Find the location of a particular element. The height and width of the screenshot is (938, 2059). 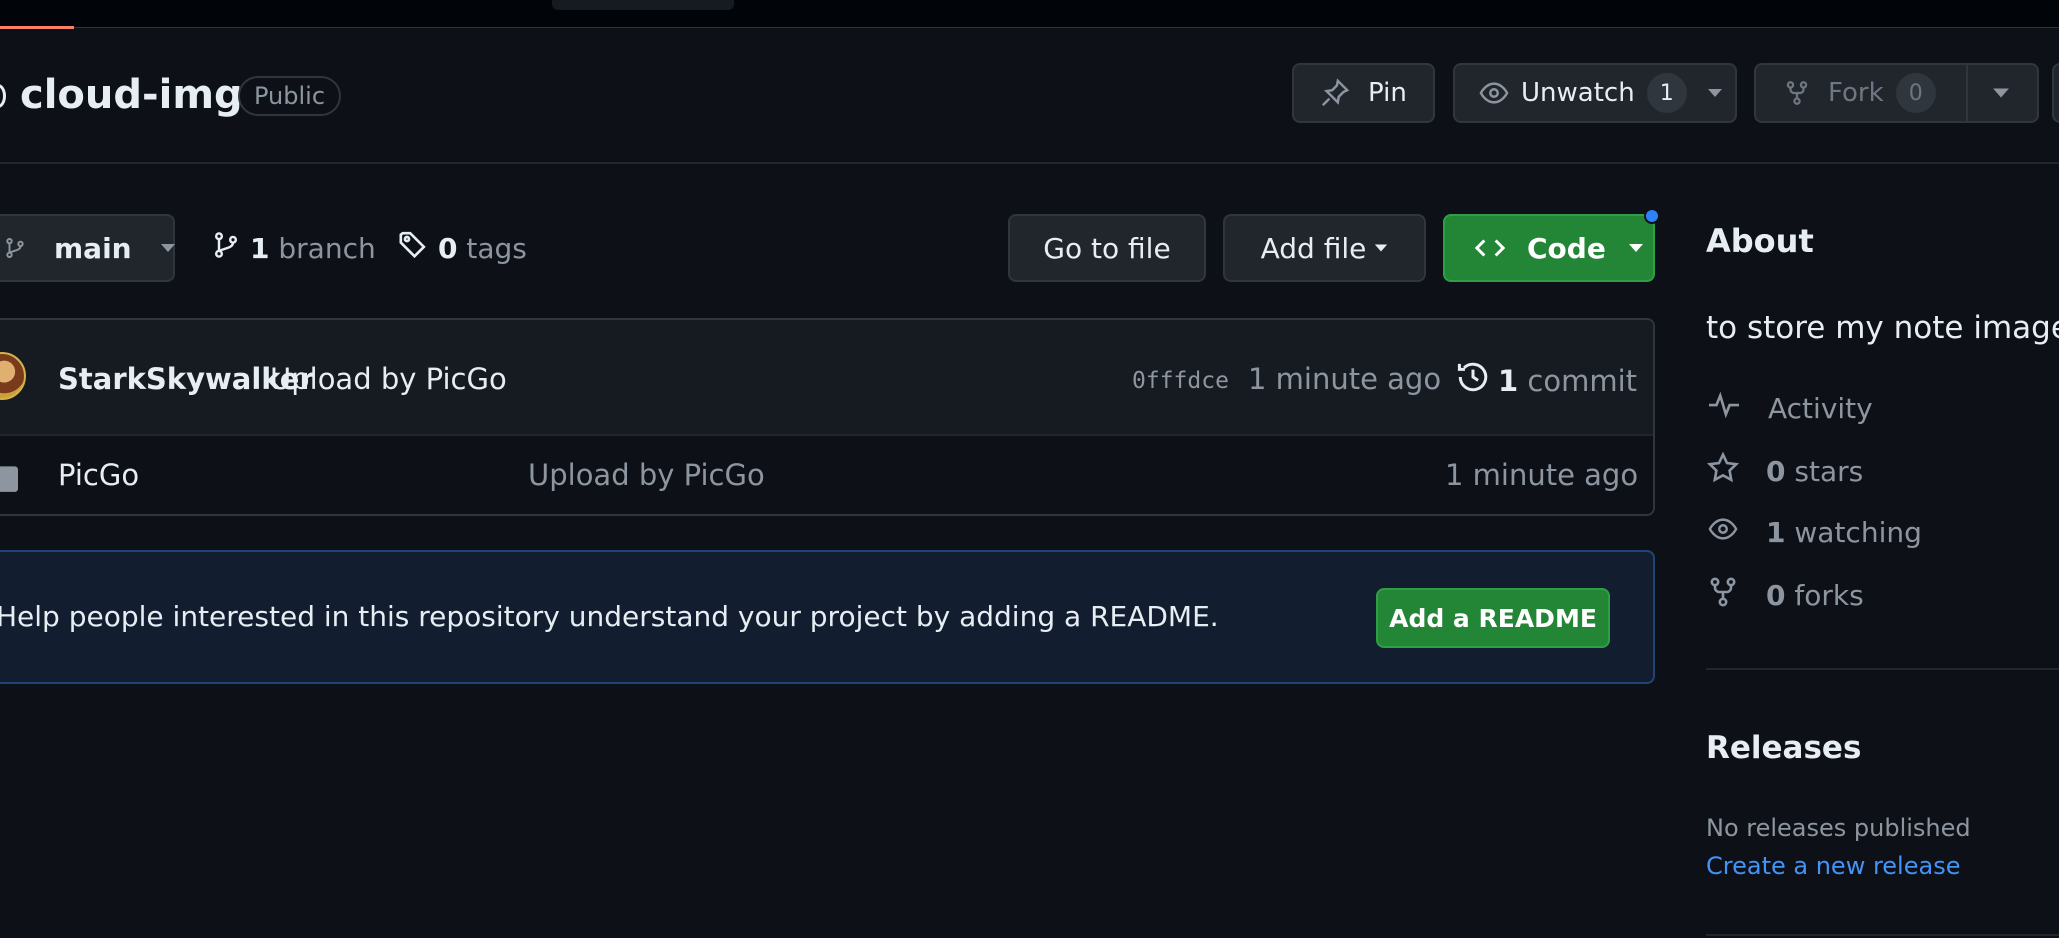

forks-word: forks is located at coordinates (1829, 595).